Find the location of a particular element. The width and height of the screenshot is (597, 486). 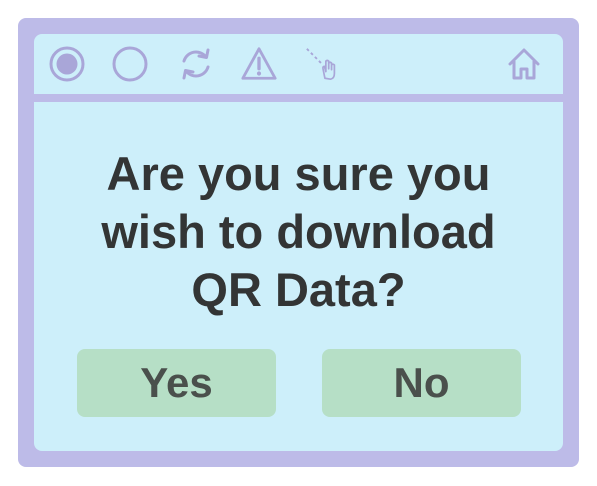

refresh-icon is located at coordinates (196, 64).